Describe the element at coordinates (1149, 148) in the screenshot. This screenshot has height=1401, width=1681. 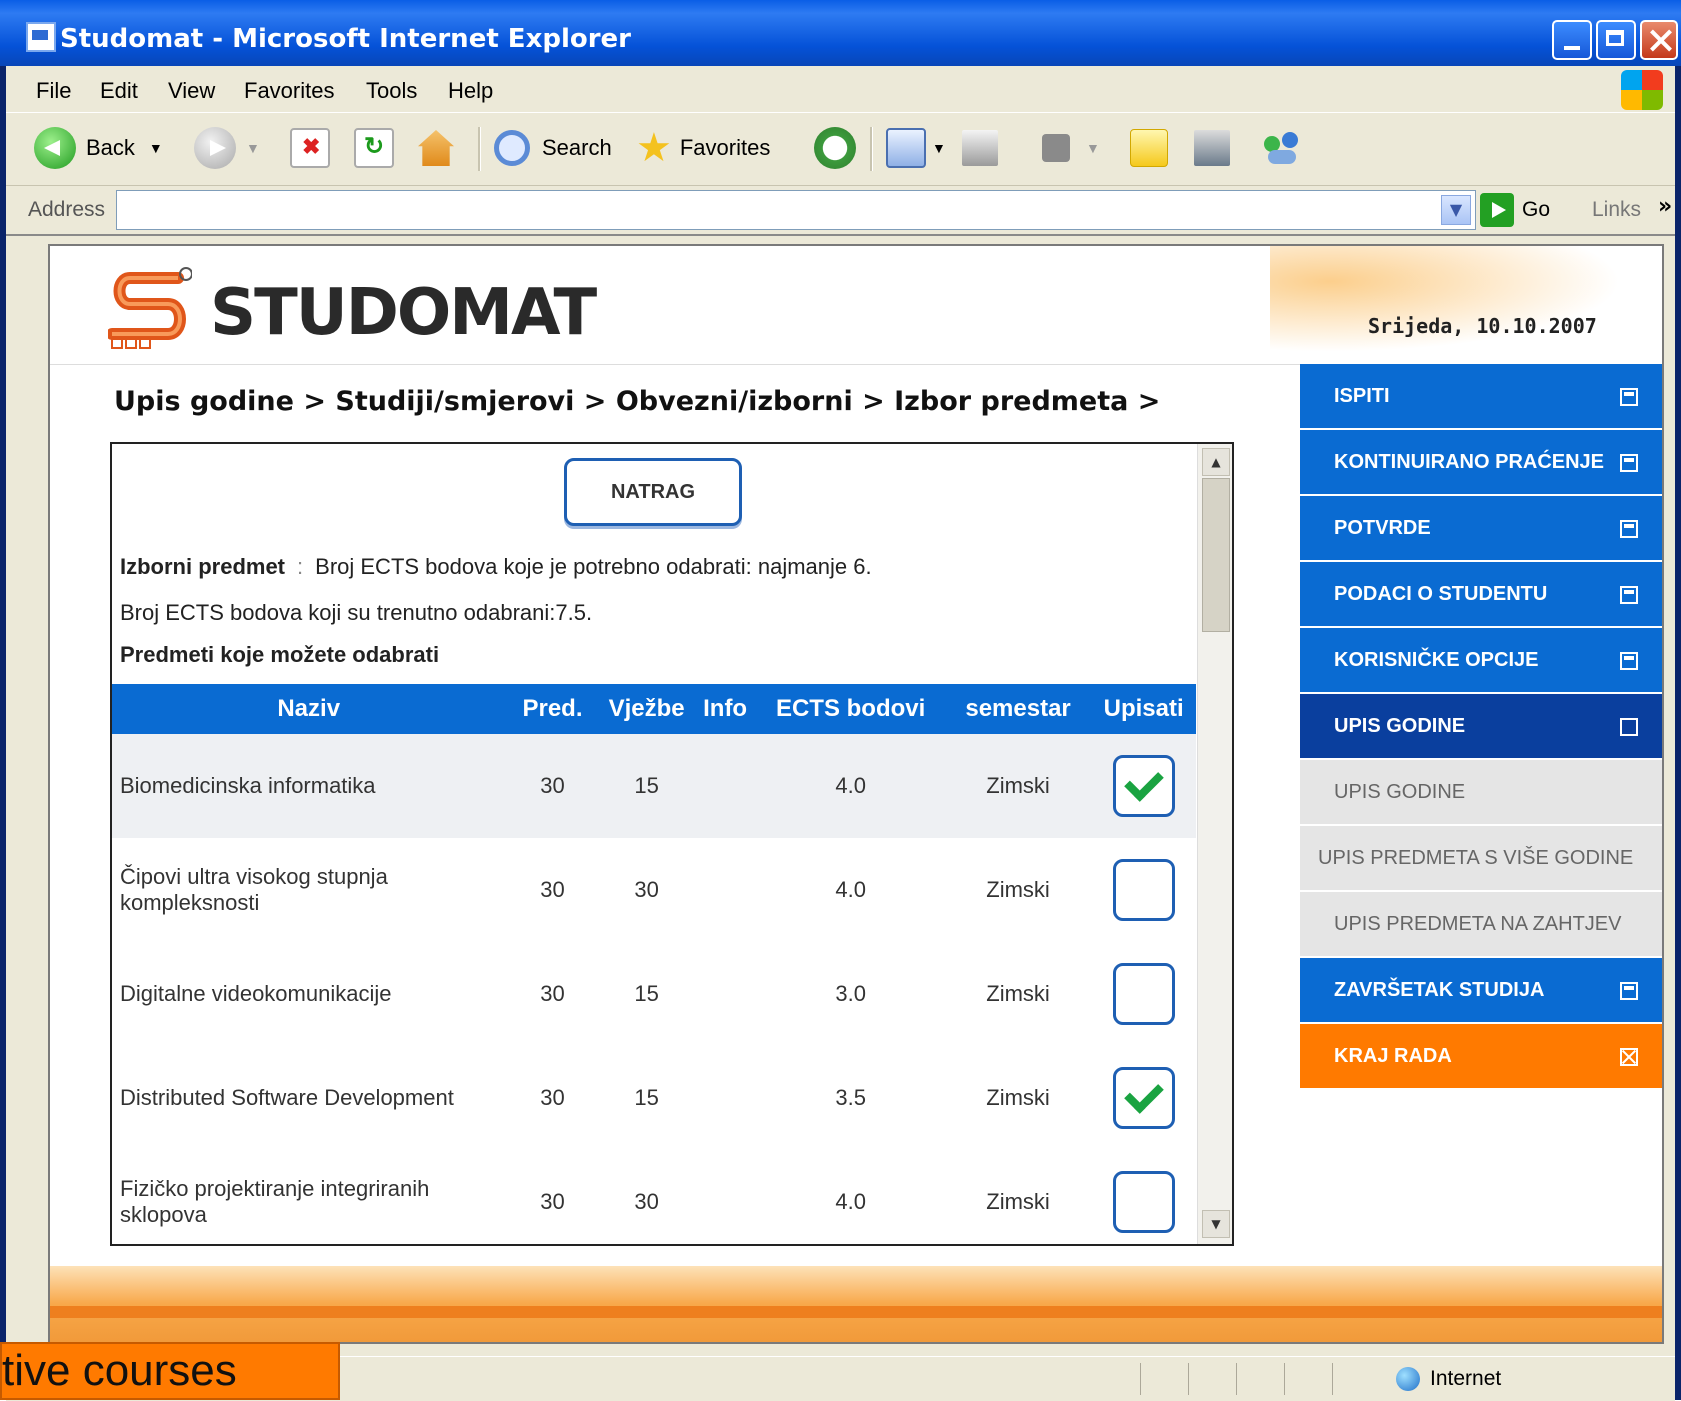
I see `discuss-button` at that location.